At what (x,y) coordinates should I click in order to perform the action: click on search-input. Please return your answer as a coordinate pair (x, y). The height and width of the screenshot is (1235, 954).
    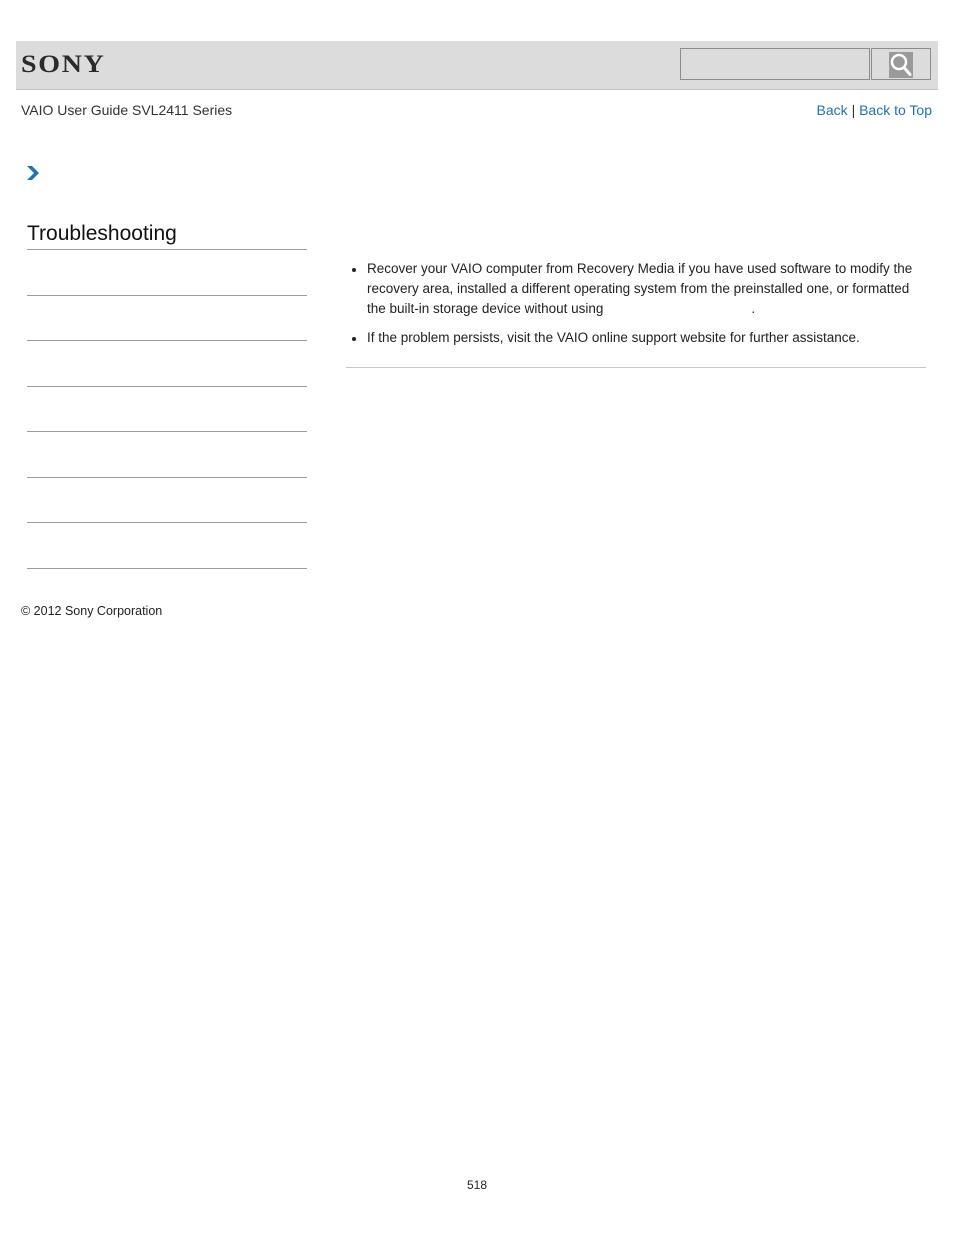
    Looking at the image, I should click on (775, 64).